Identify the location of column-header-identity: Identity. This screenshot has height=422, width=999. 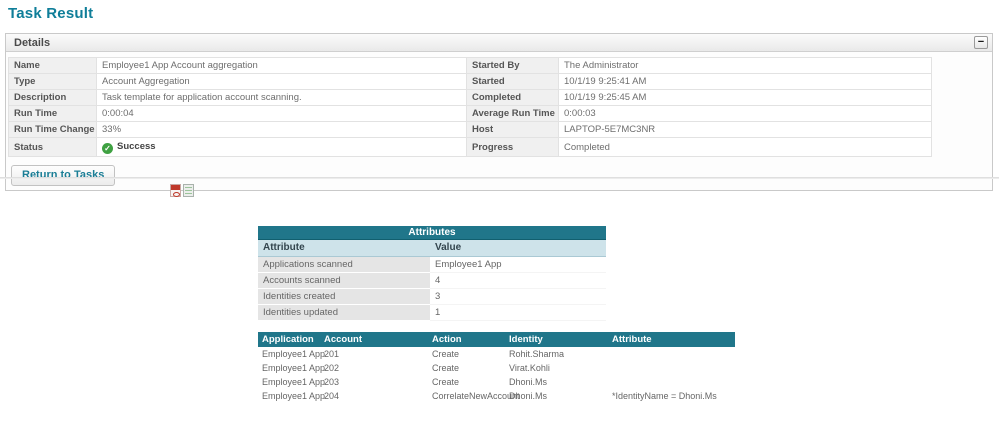
(556, 339).